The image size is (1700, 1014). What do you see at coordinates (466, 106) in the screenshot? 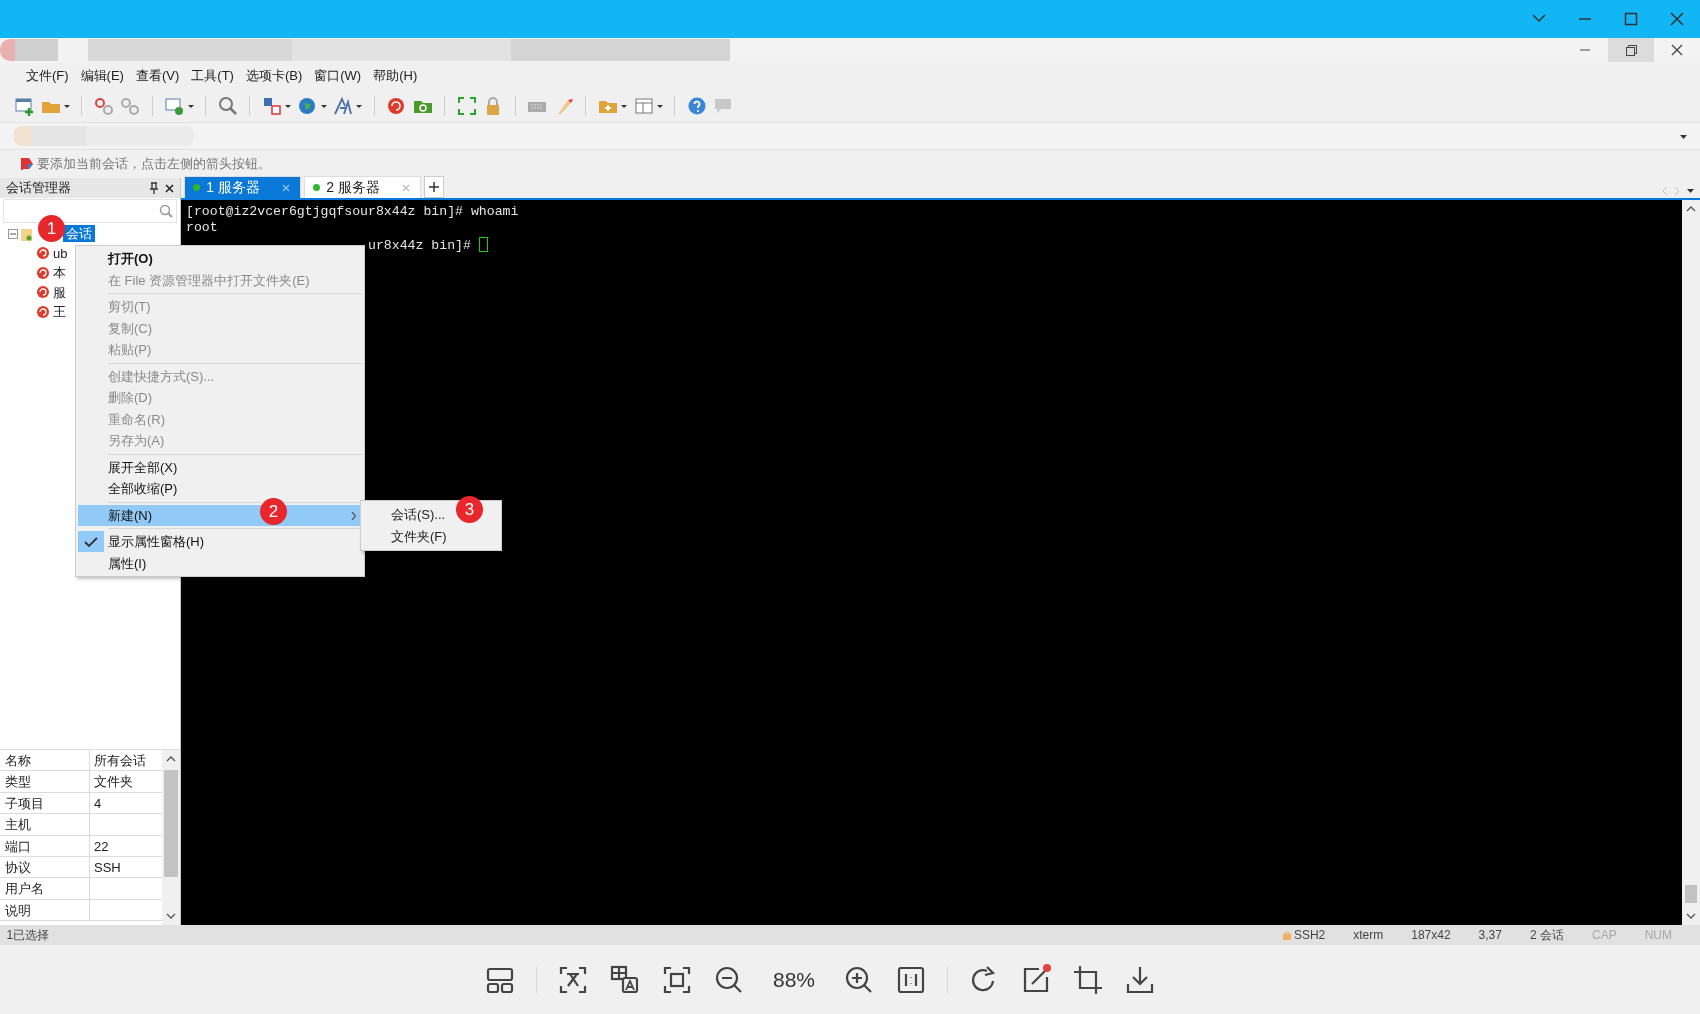
I see `fullscreen-icon` at bounding box center [466, 106].